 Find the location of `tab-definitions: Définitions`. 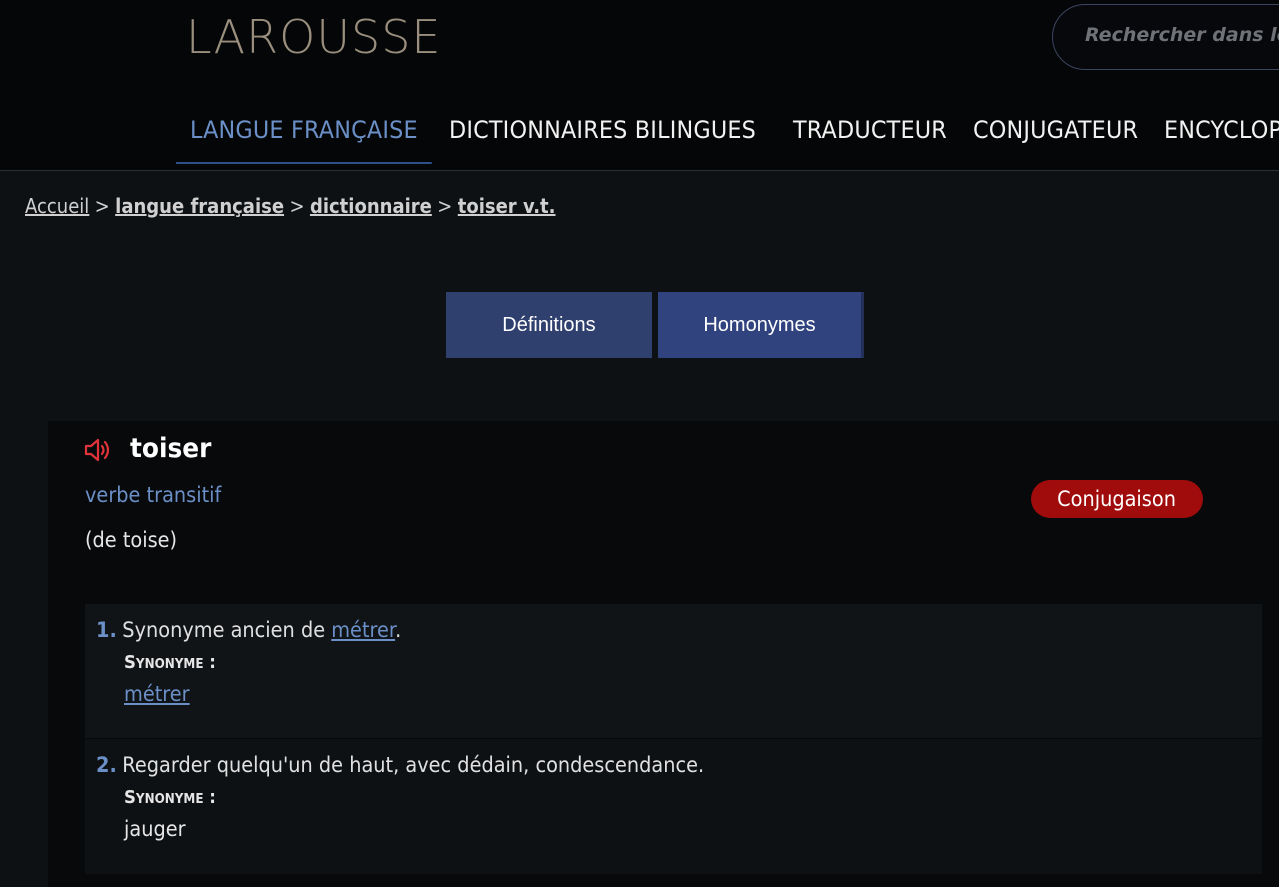

tab-definitions: Définitions is located at coordinates (549, 325).